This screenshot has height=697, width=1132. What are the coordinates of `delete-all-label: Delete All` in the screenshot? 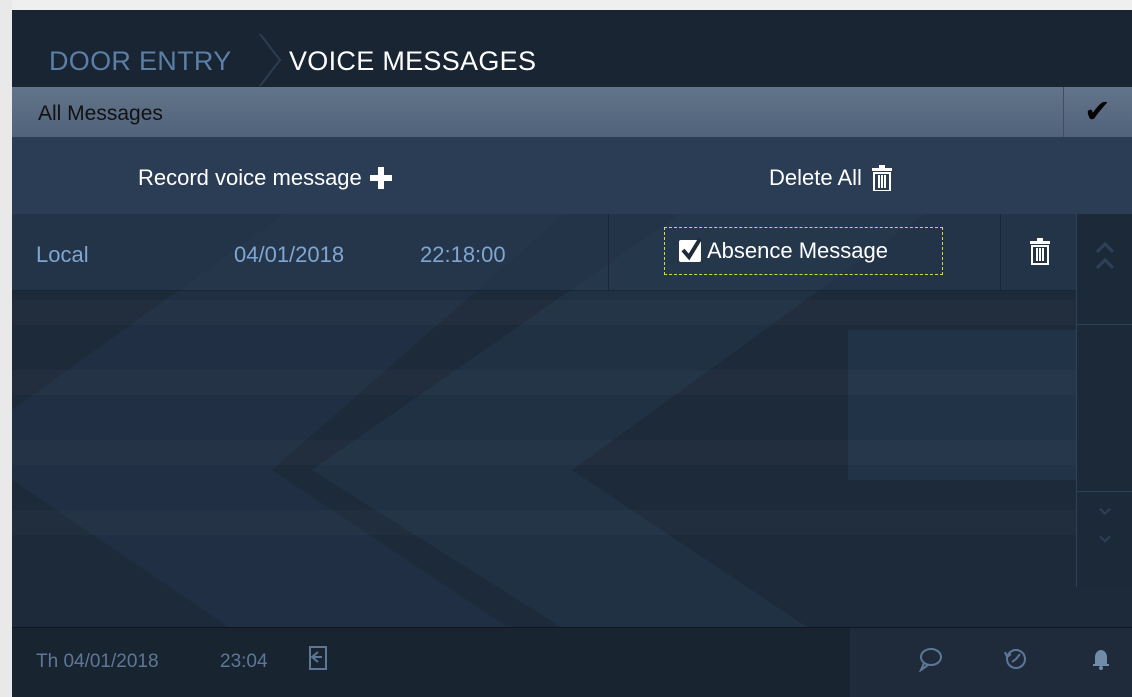 It's located at (815, 177).